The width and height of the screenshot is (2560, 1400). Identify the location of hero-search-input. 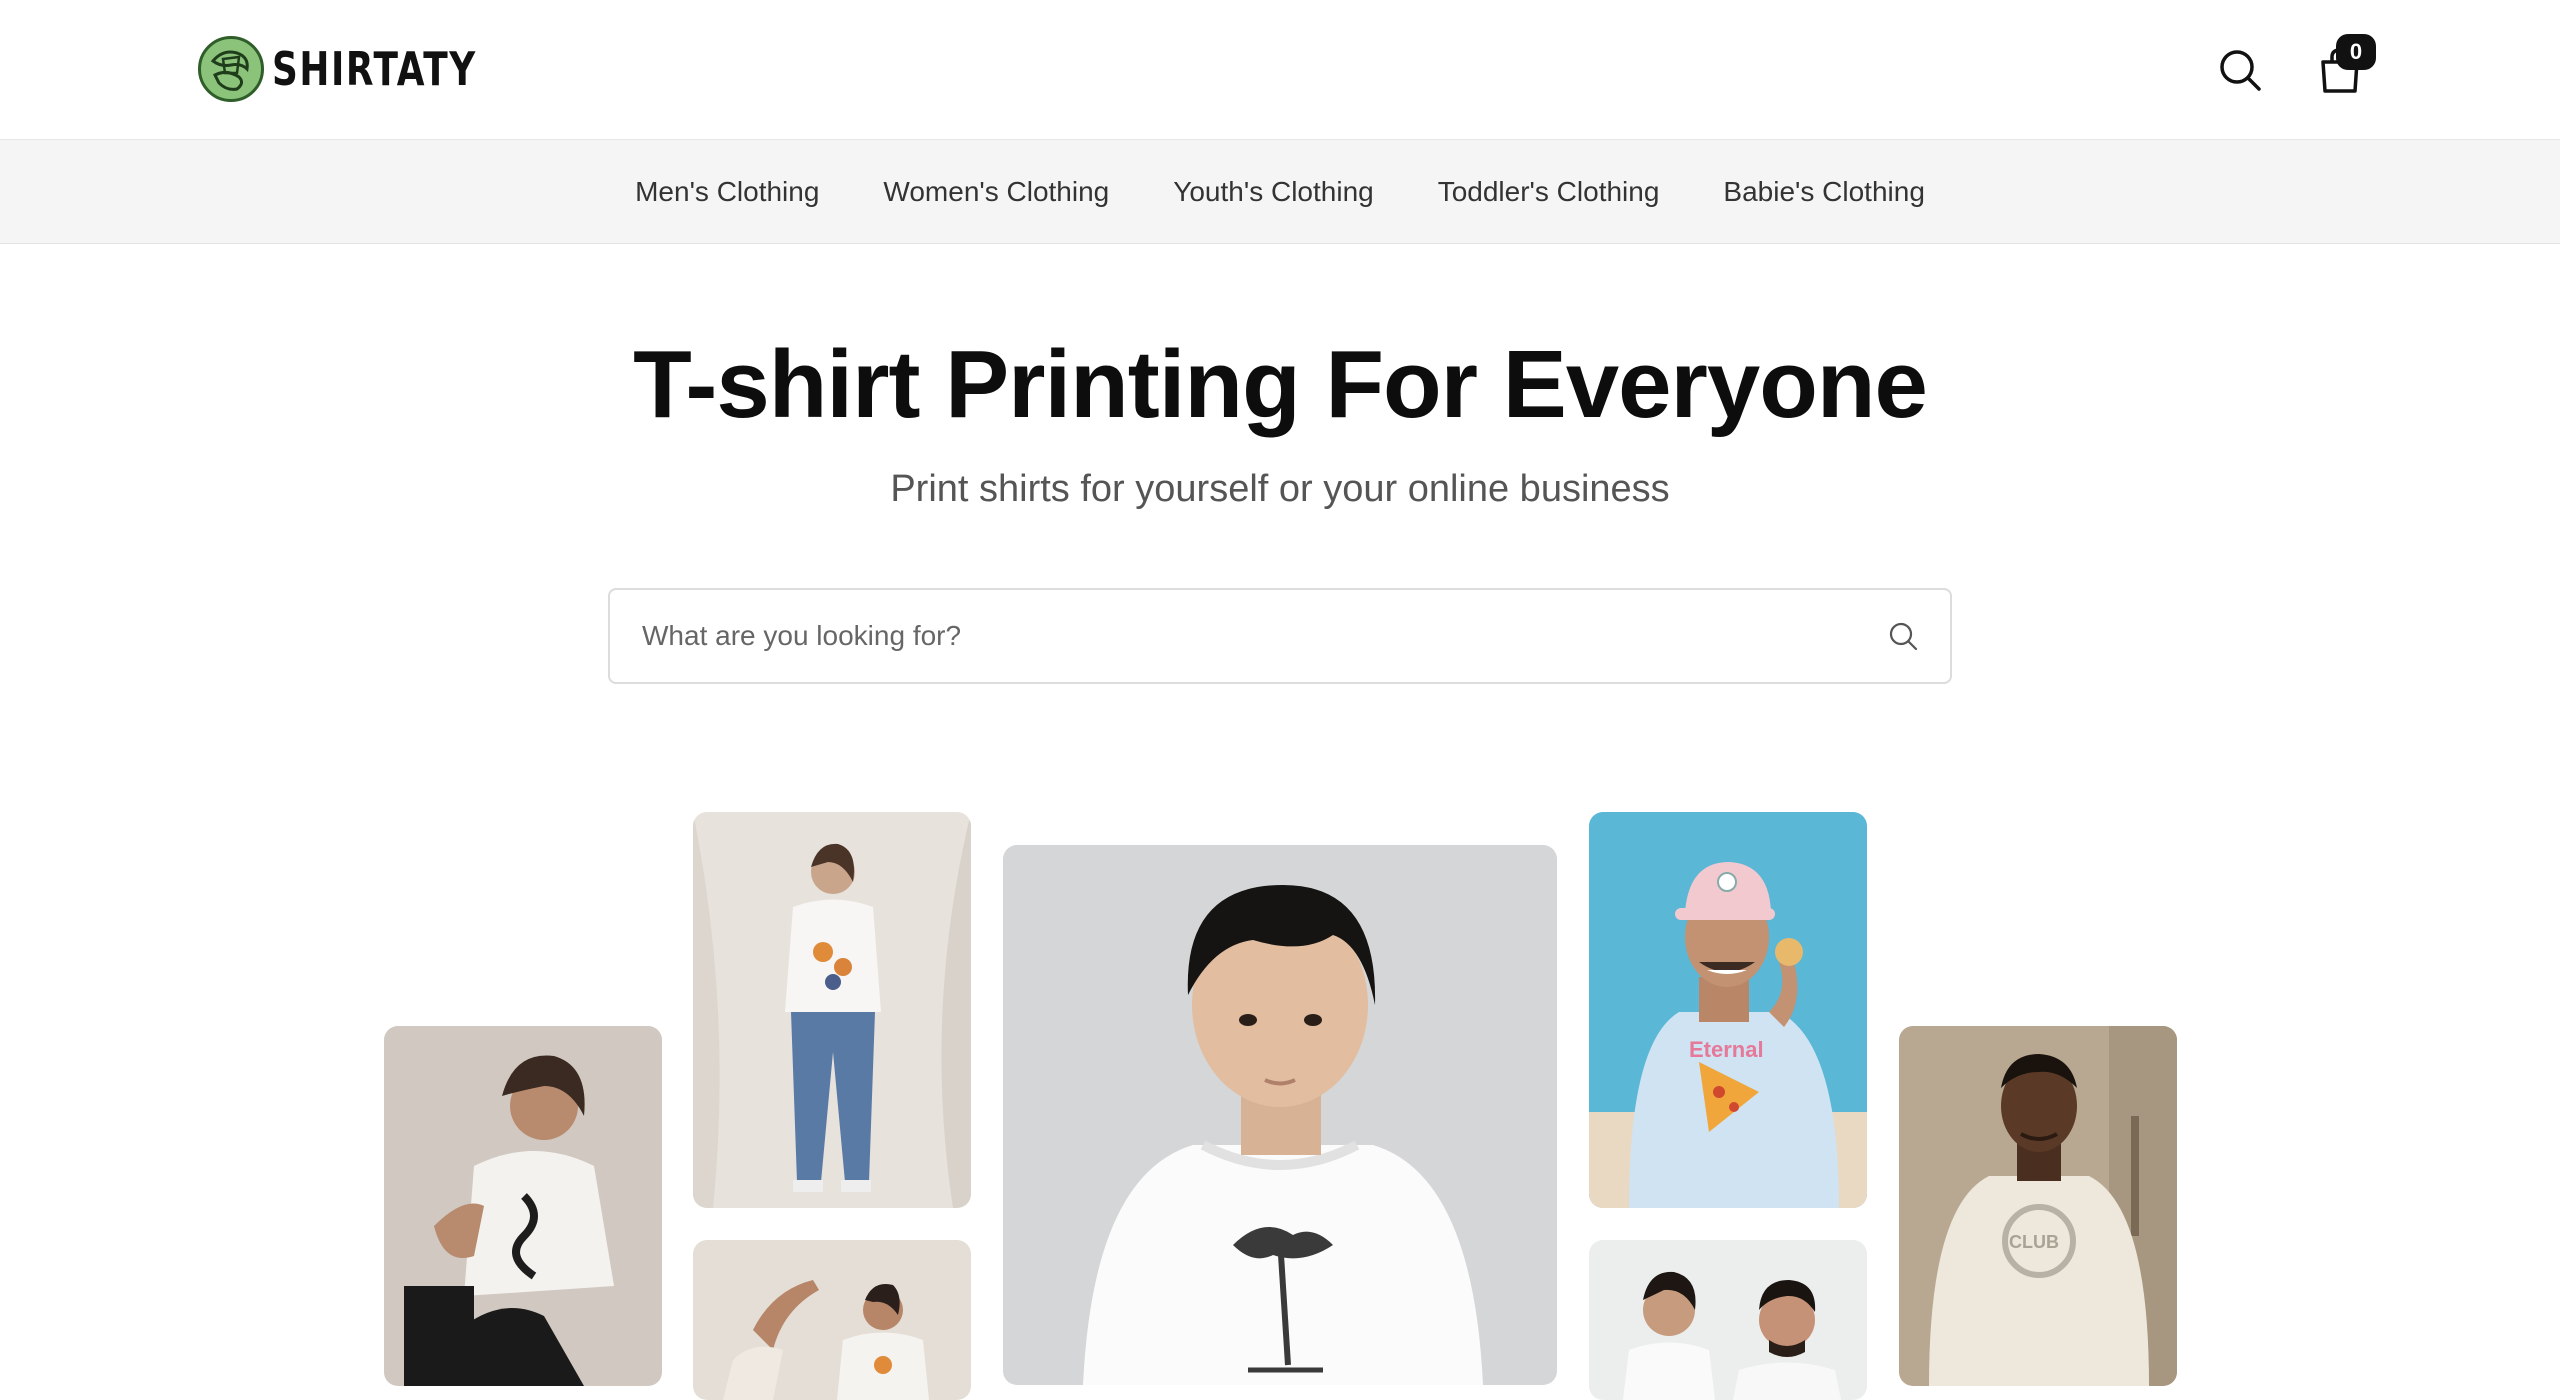
(1265, 636).